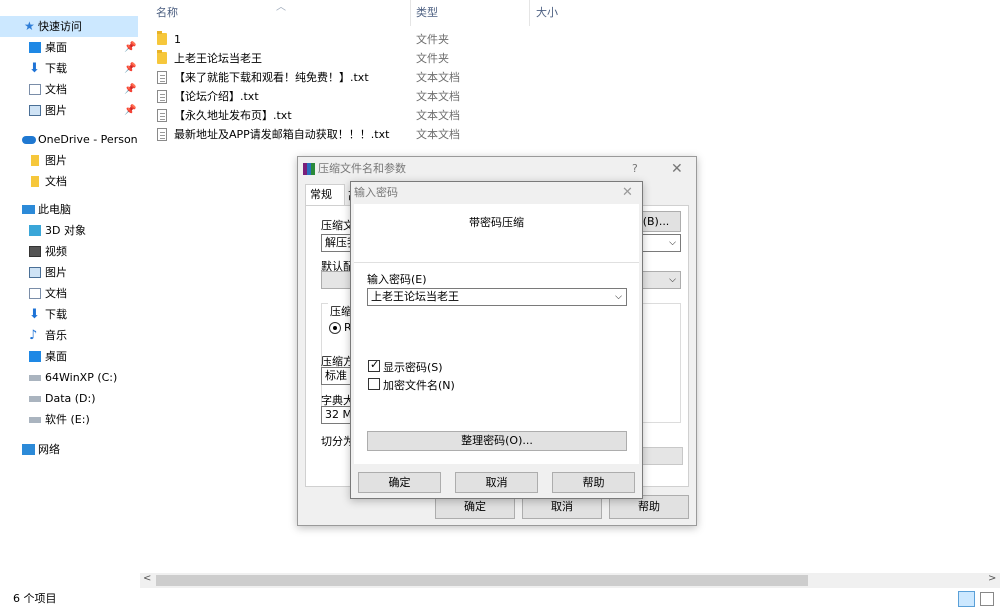 This screenshot has height=609, width=1000. What do you see at coordinates (69, 181) in the screenshot?
I see `nav-onedrive-documents: 文档` at bounding box center [69, 181].